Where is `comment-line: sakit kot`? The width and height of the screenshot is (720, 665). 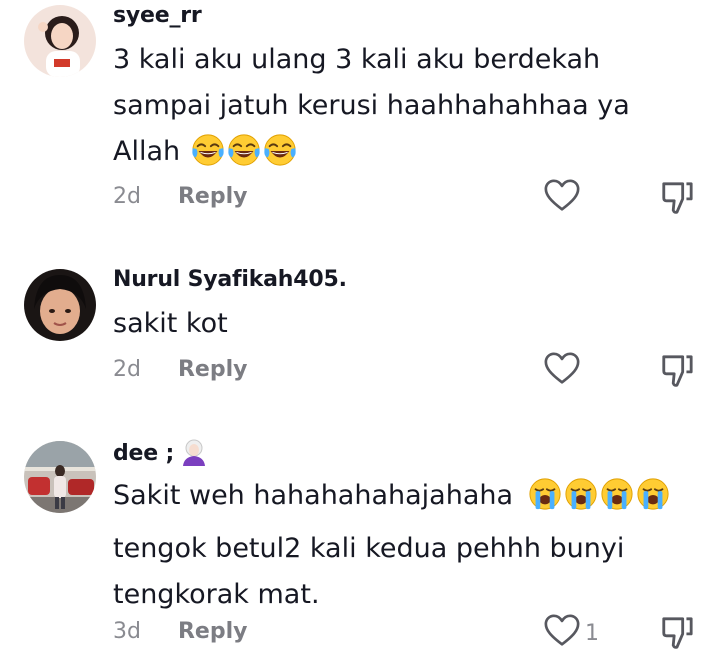 comment-line: sakit kot is located at coordinates (170, 323).